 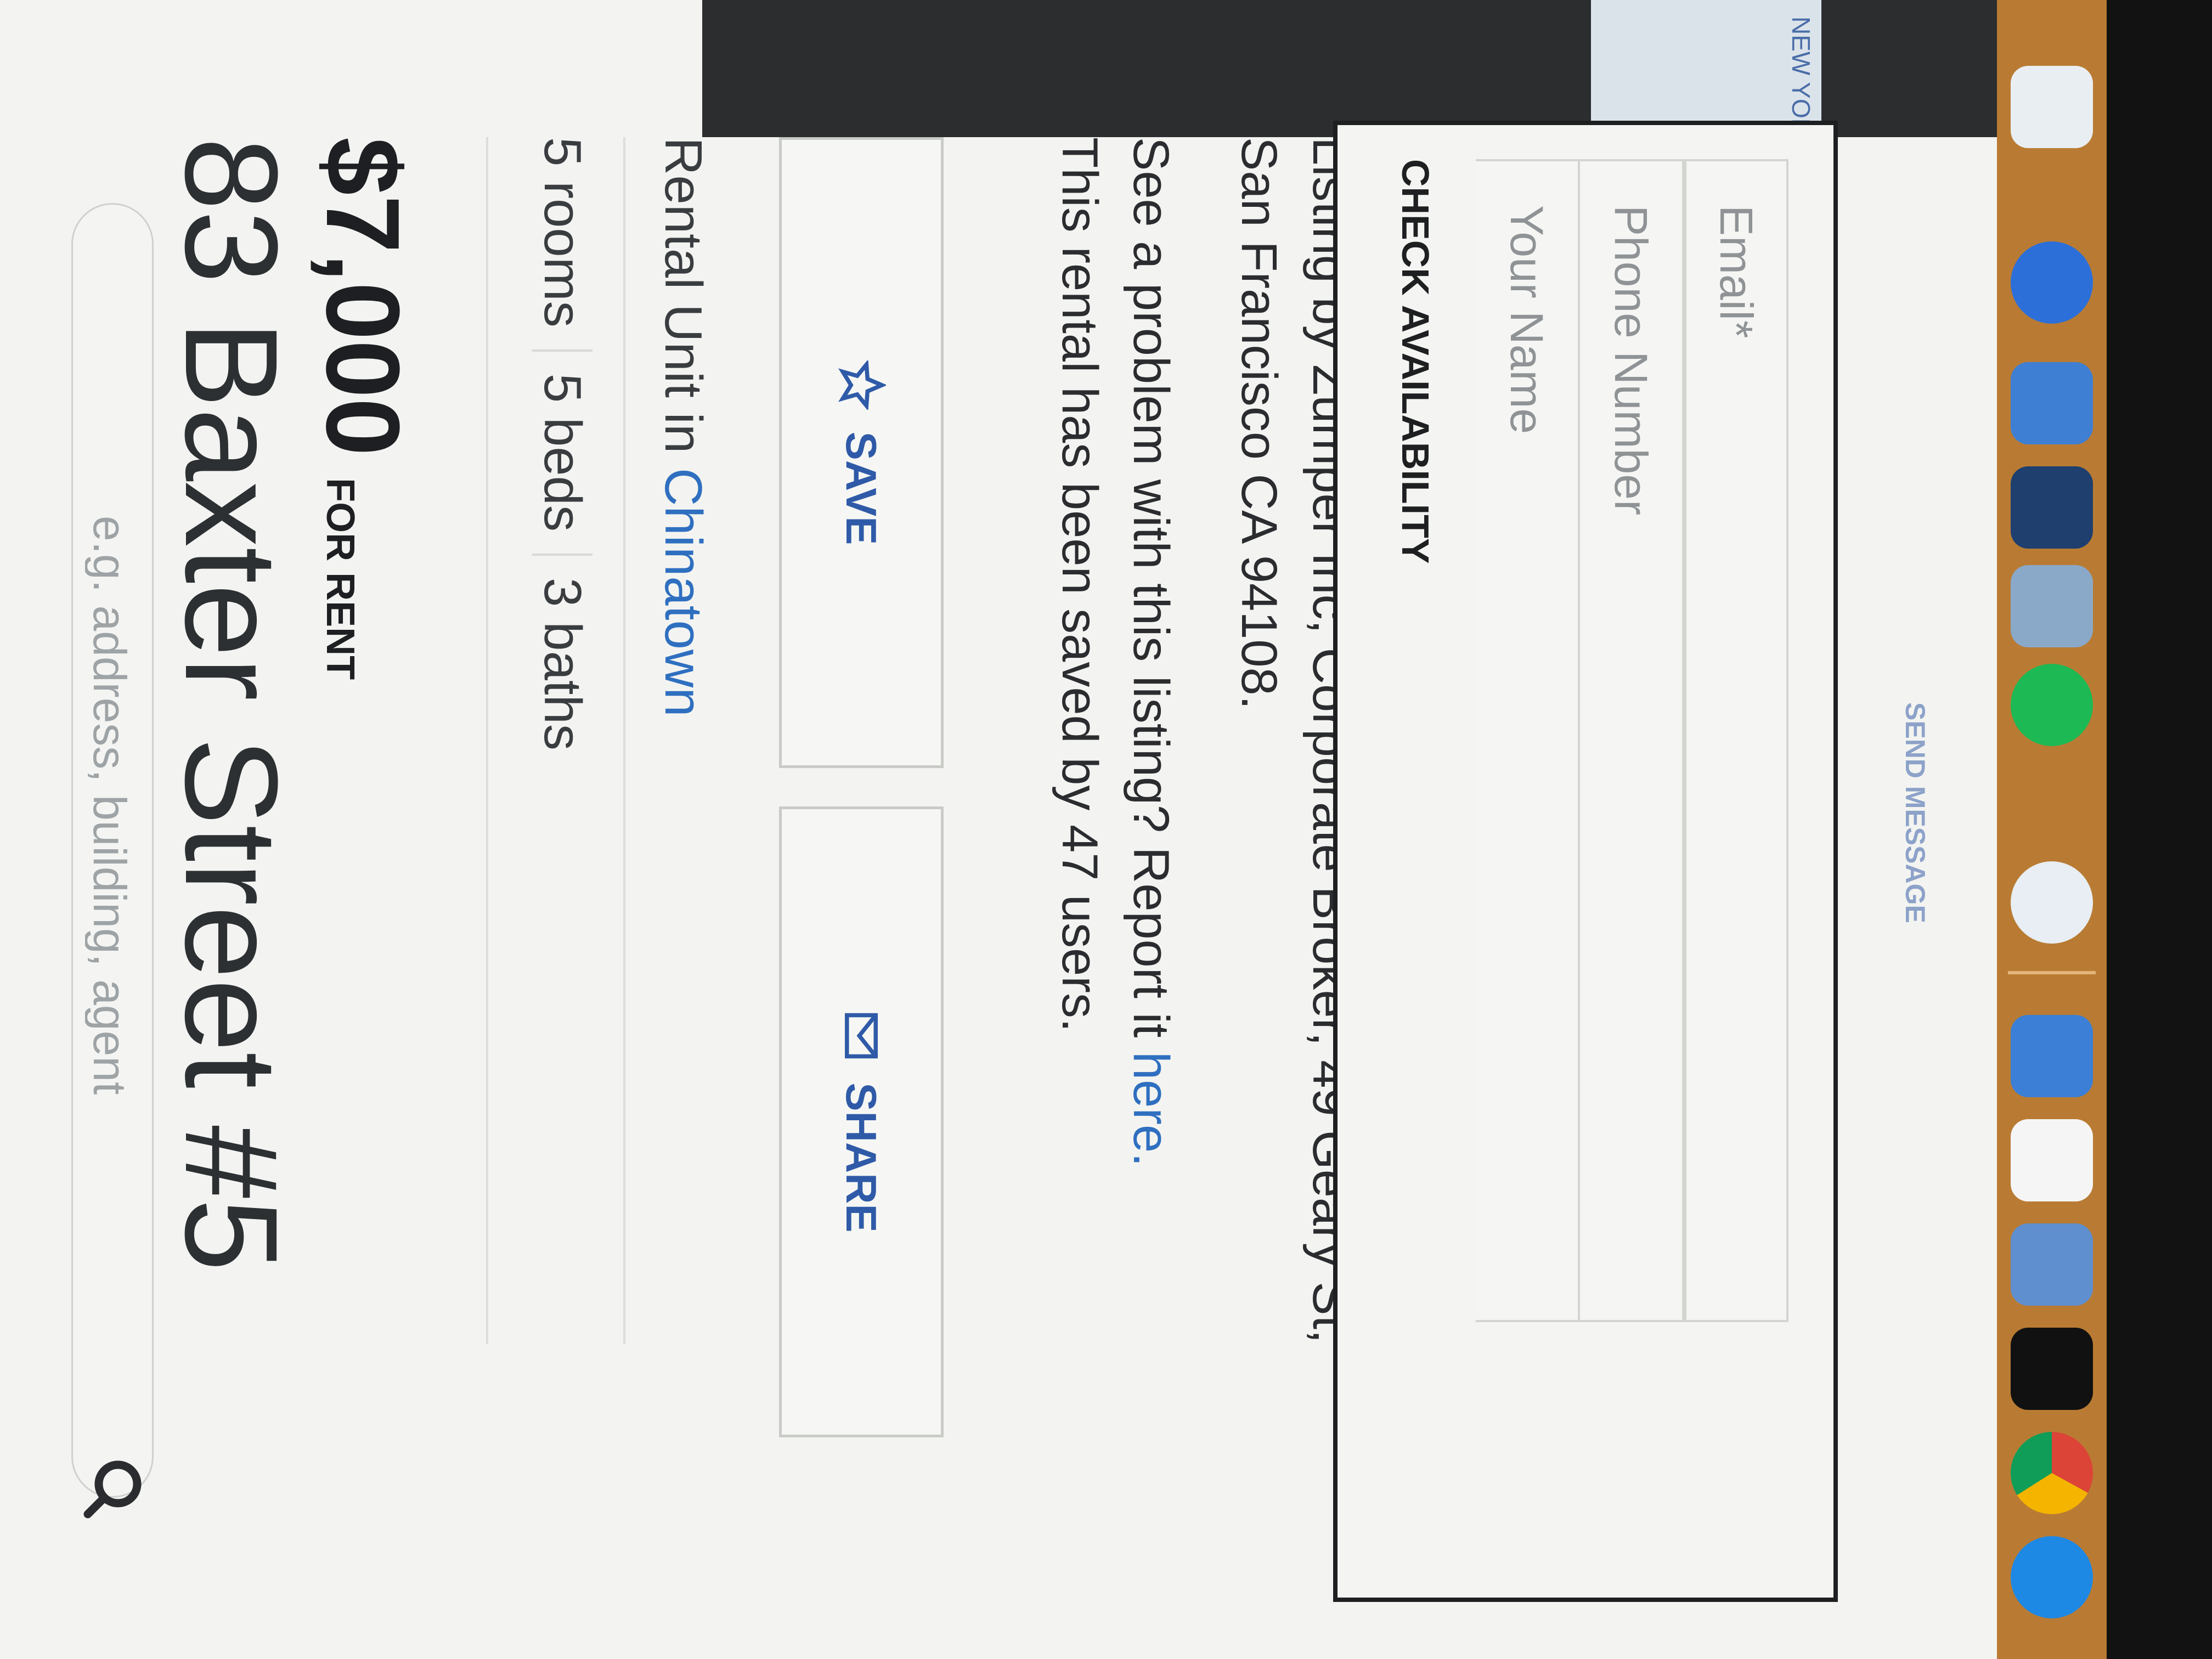 What do you see at coordinates (684, 592) in the screenshot?
I see `neighborhood-link: Chinatown` at bounding box center [684, 592].